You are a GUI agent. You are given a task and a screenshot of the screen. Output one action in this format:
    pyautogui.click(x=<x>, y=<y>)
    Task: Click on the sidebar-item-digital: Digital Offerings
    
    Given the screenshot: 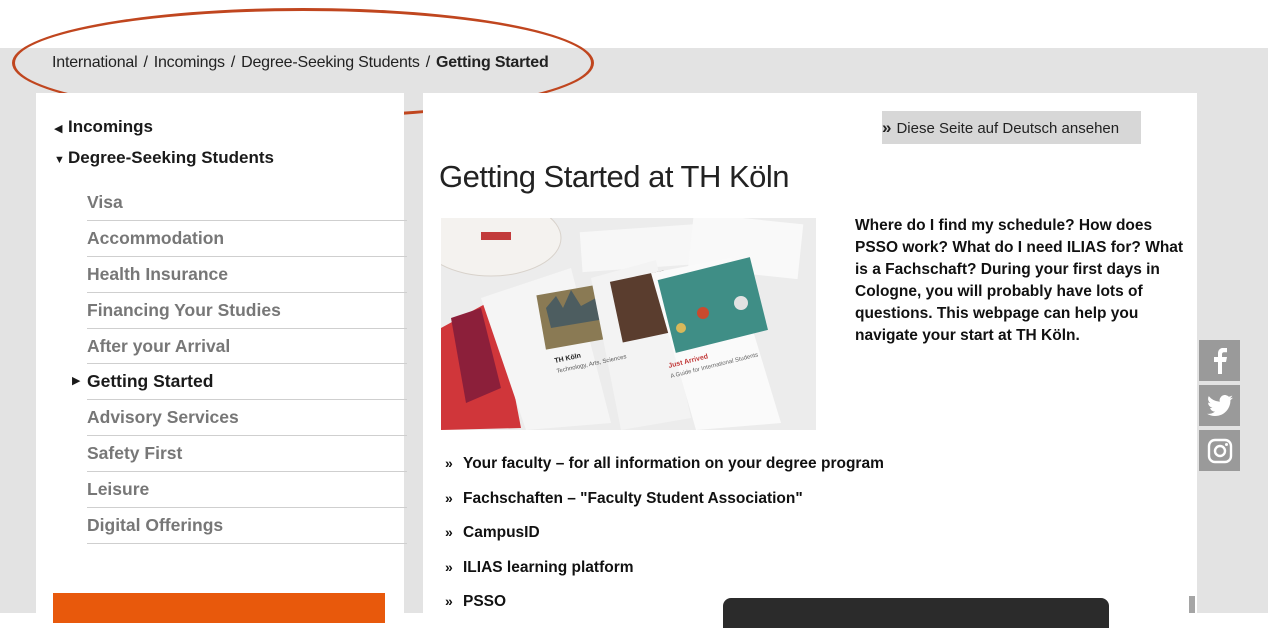 What is the action you would take?
    pyautogui.click(x=247, y=526)
    